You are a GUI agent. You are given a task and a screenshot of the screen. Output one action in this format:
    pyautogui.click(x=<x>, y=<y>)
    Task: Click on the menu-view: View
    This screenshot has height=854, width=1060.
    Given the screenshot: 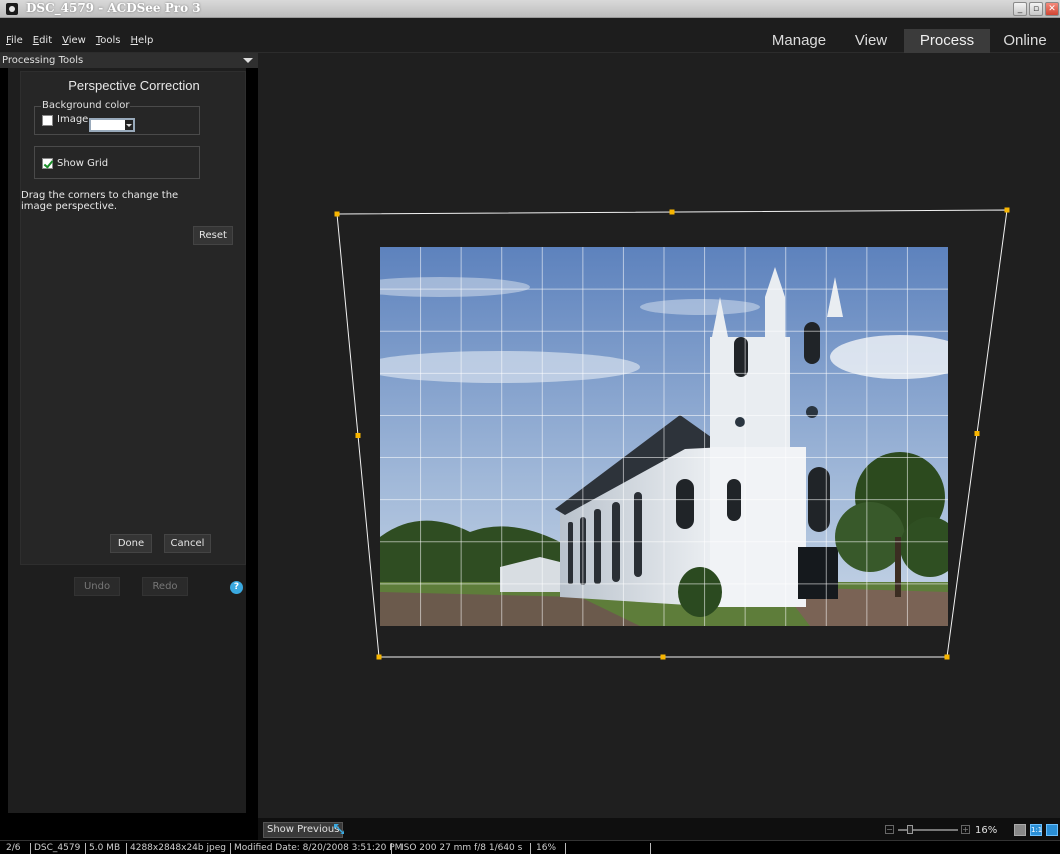 What is the action you would take?
    pyautogui.click(x=74, y=40)
    